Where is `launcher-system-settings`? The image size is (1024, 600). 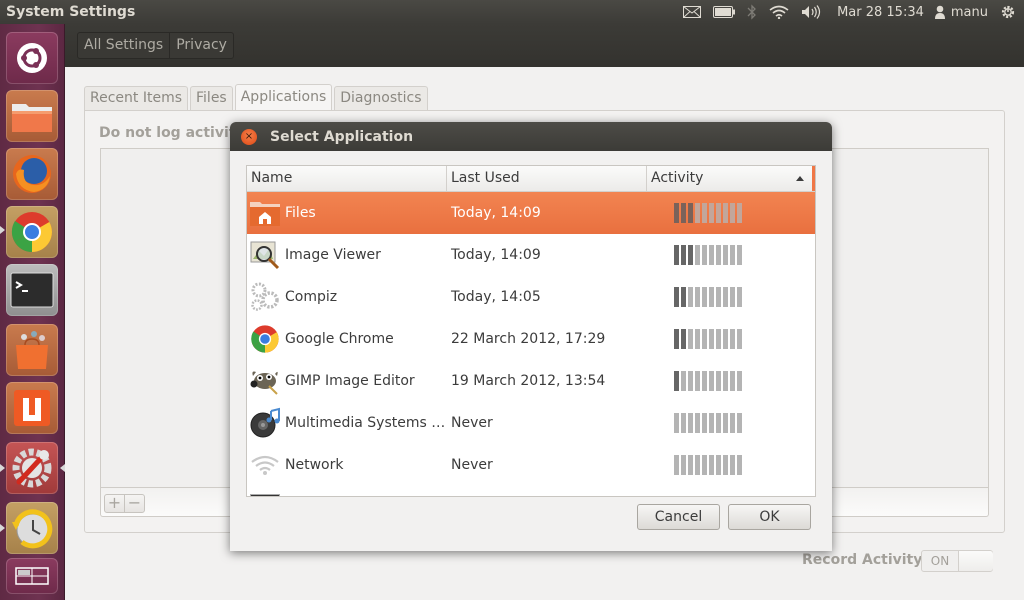
launcher-system-settings is located at coordinates (32, 468).